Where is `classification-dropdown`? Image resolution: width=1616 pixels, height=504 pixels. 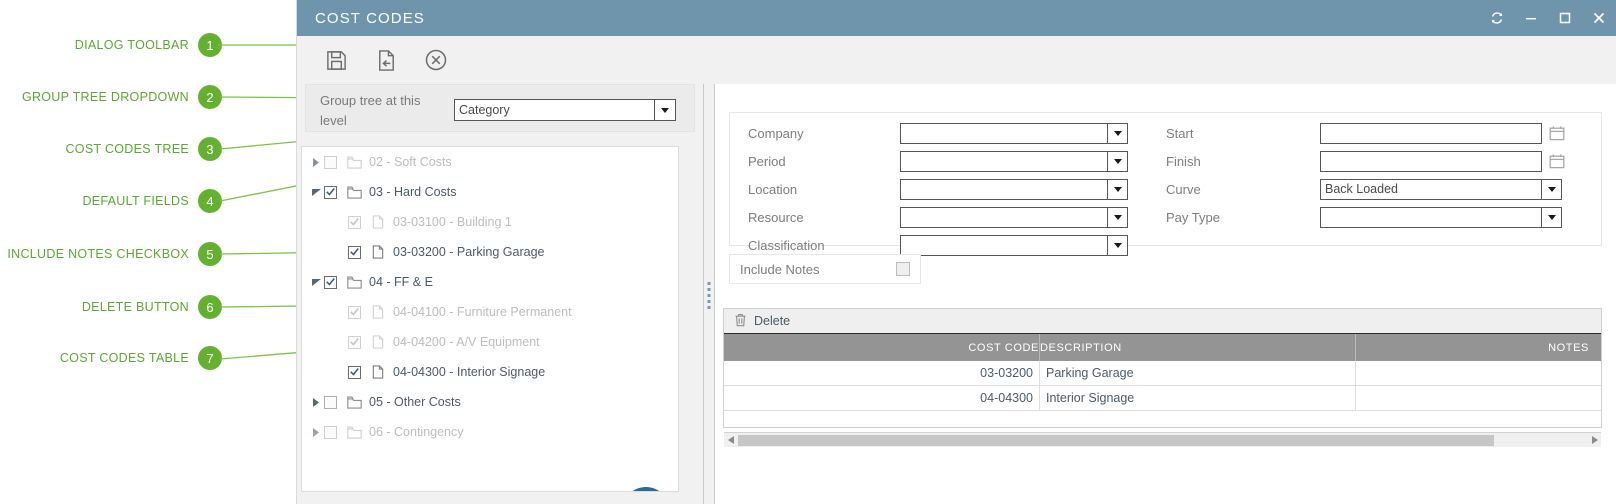 classification-dropdown is located at coordinates (1014, 245).